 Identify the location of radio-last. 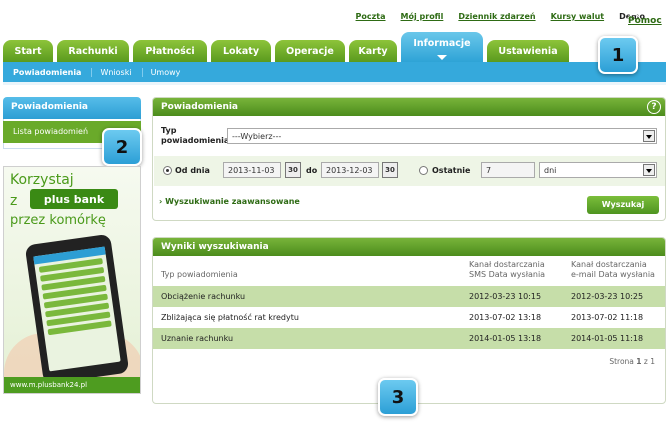
(423, 170).